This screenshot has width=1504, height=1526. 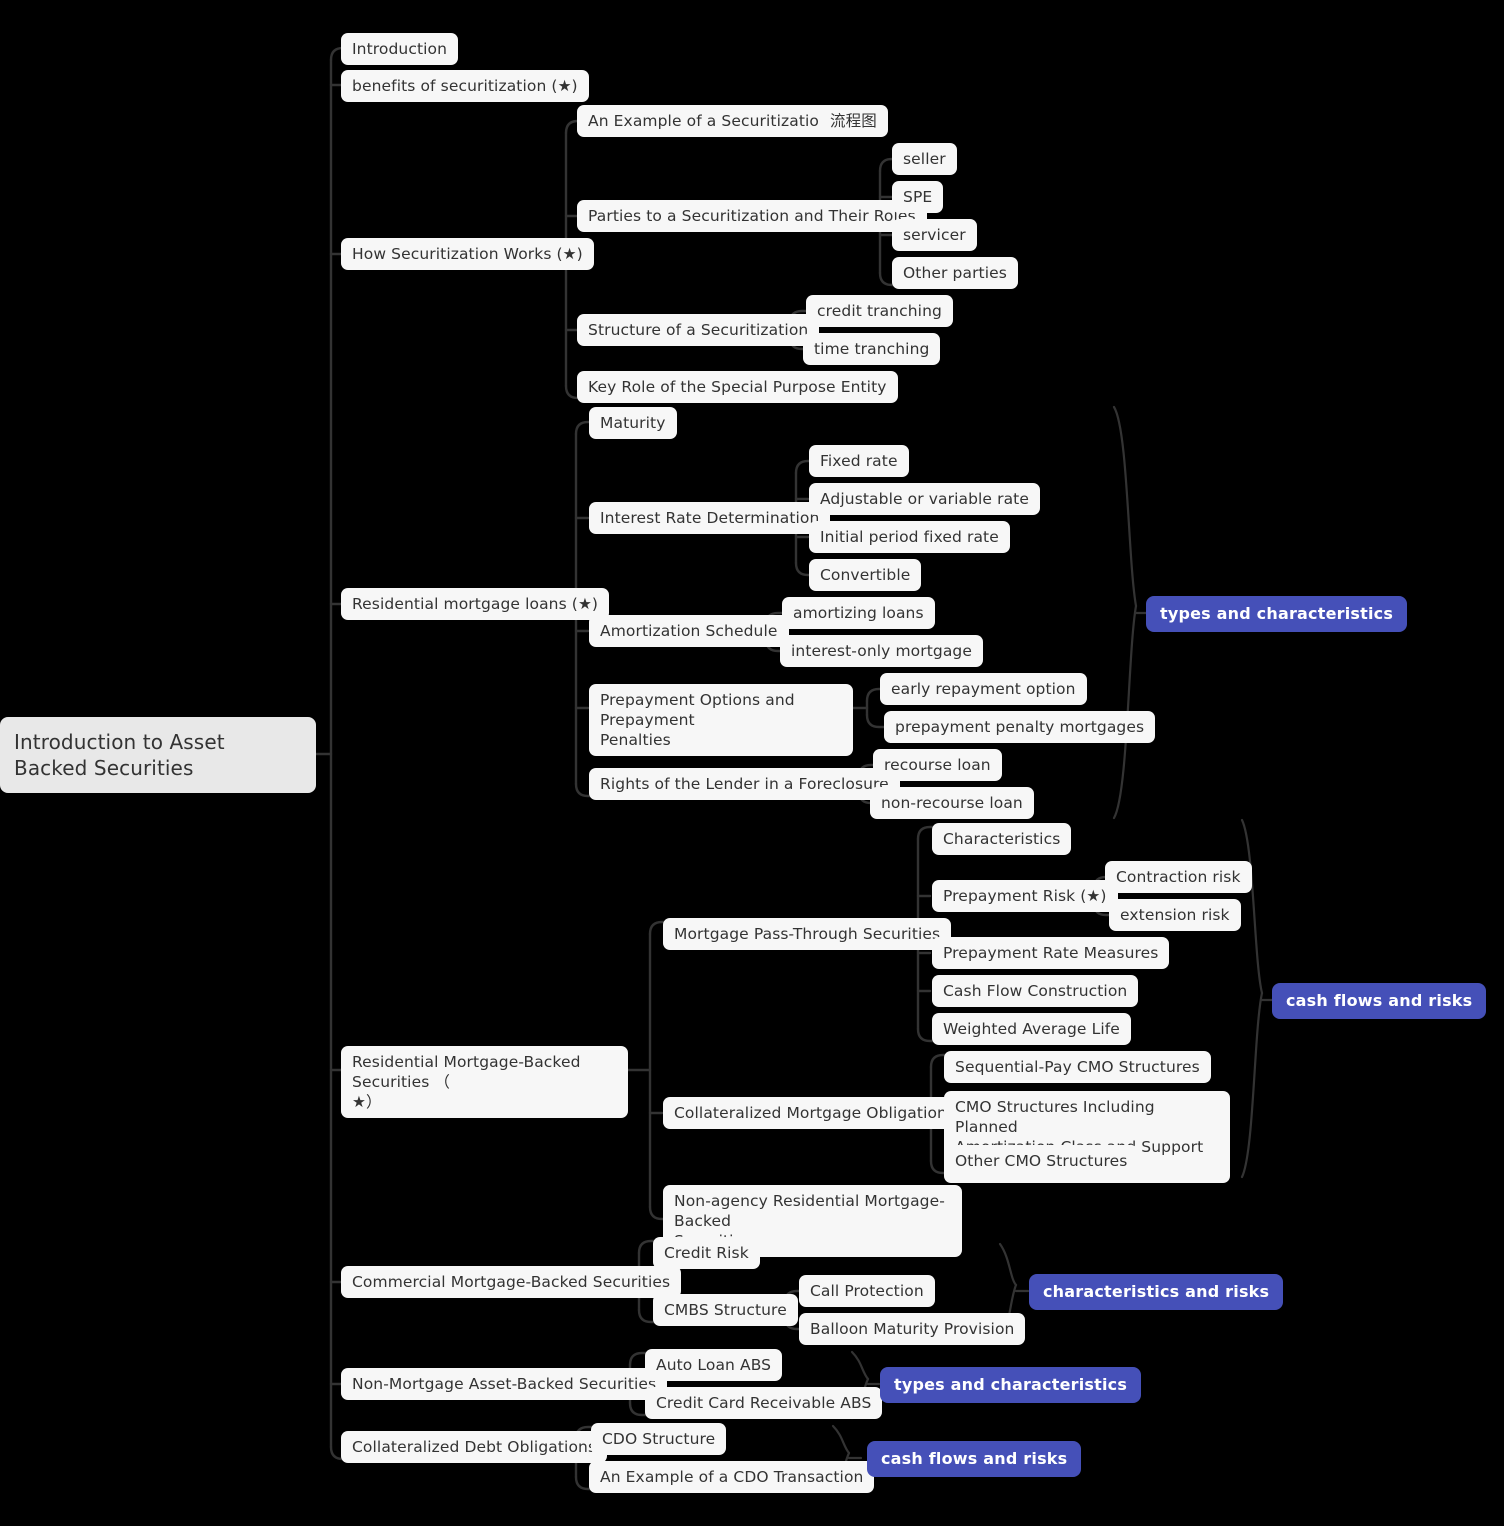 I want to click on node-flowchart: 流程图, so click(x=853, y=121).